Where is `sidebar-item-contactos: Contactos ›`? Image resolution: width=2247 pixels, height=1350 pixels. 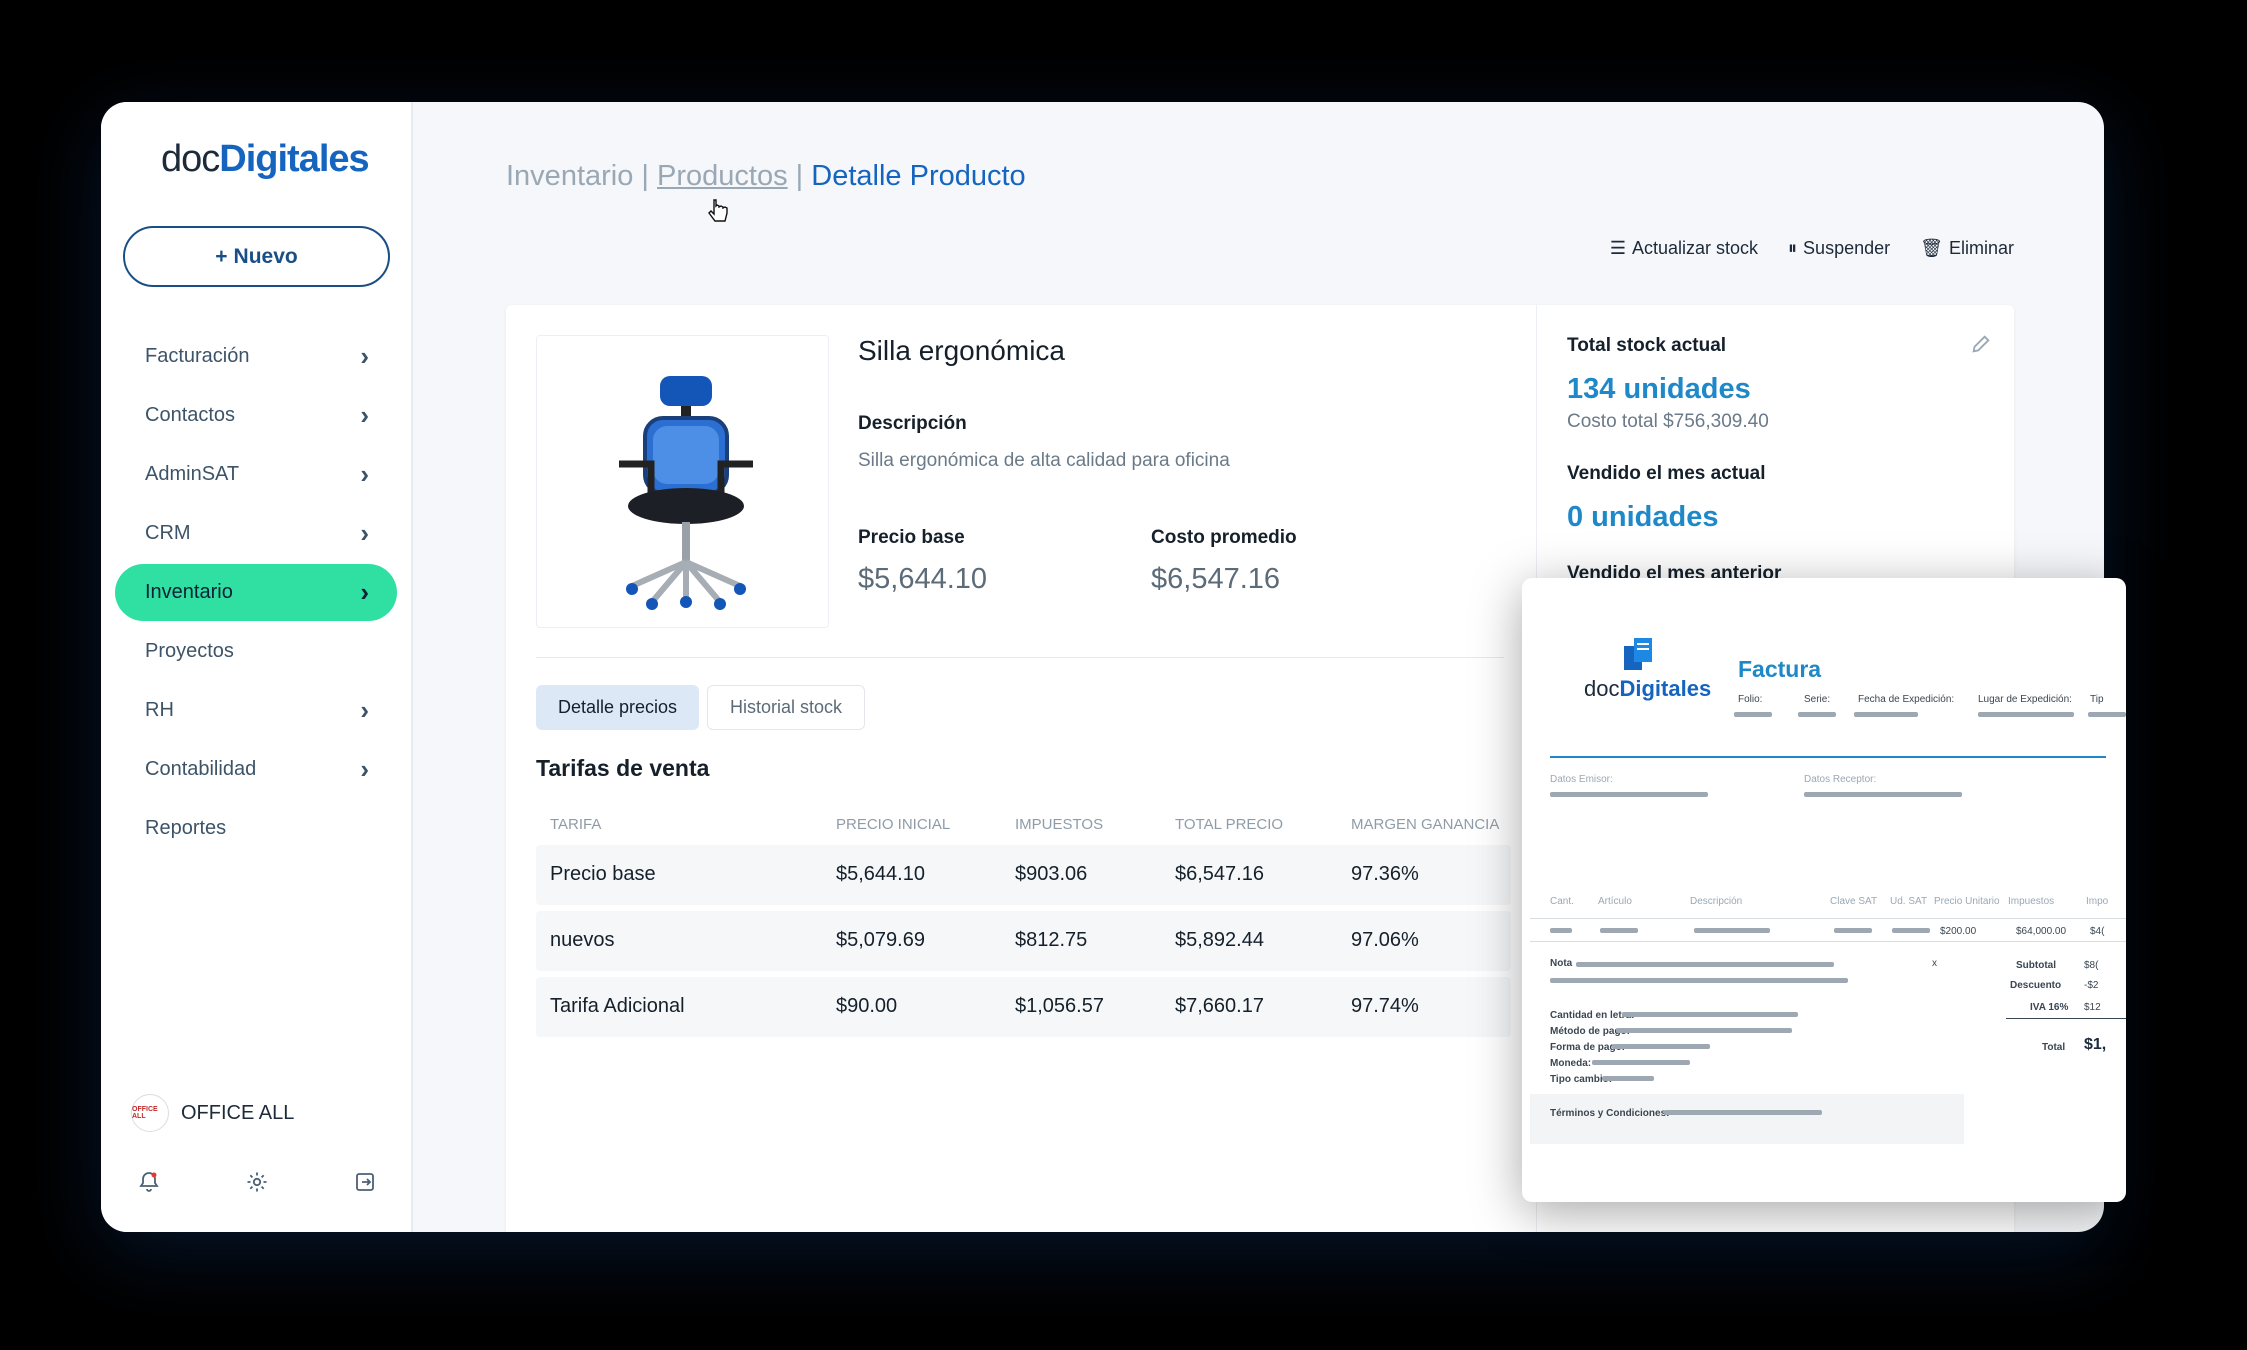
sidebar-item-contactos: Contactos › is located at coordinates (256, 415).